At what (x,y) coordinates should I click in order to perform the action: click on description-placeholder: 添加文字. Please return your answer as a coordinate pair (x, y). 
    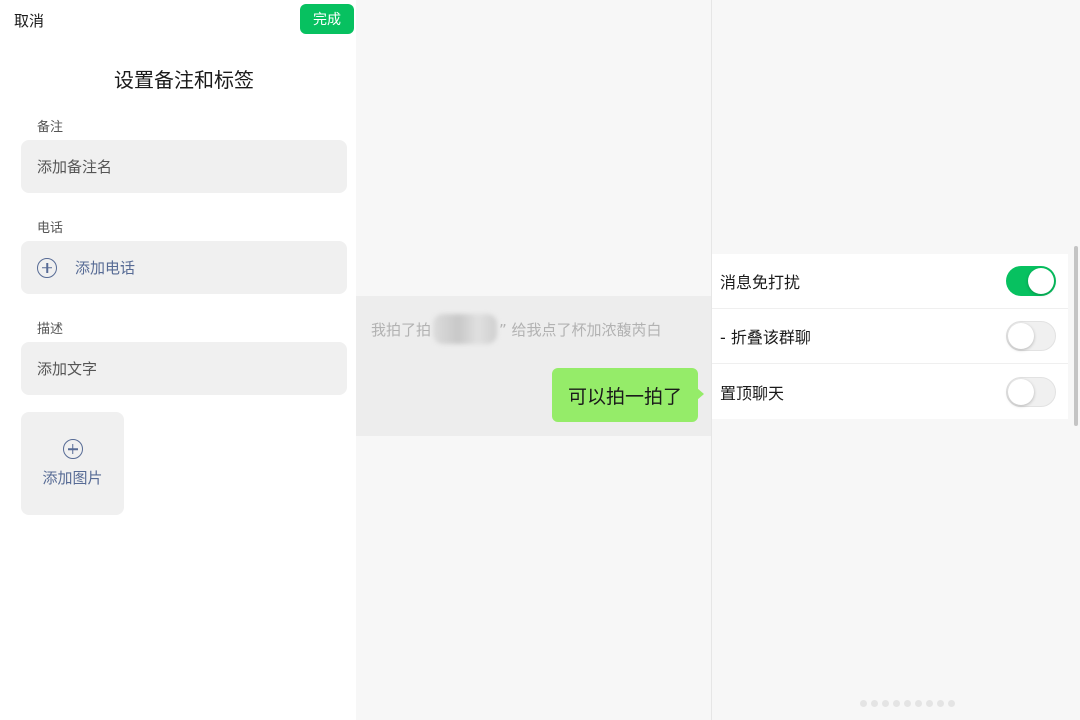
    Looking at the image, I should click on (67, 369).